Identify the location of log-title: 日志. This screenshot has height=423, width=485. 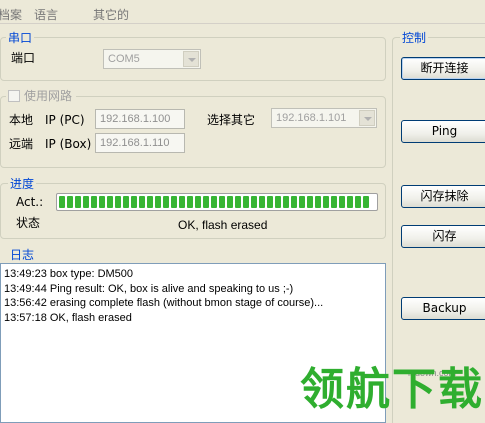
(22, 255).